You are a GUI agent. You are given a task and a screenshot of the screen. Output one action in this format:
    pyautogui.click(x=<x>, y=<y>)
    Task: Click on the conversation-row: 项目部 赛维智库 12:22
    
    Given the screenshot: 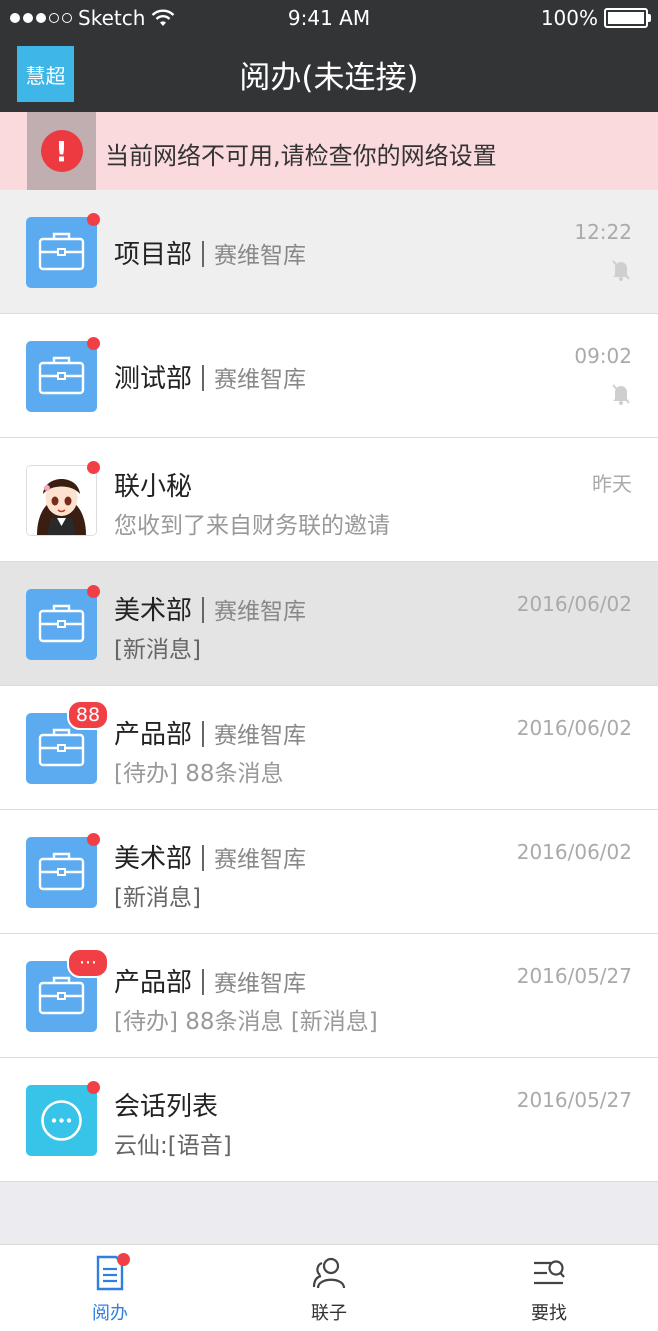 What is the action you would take?
    pyautogui.click(x=329, y=252)
    